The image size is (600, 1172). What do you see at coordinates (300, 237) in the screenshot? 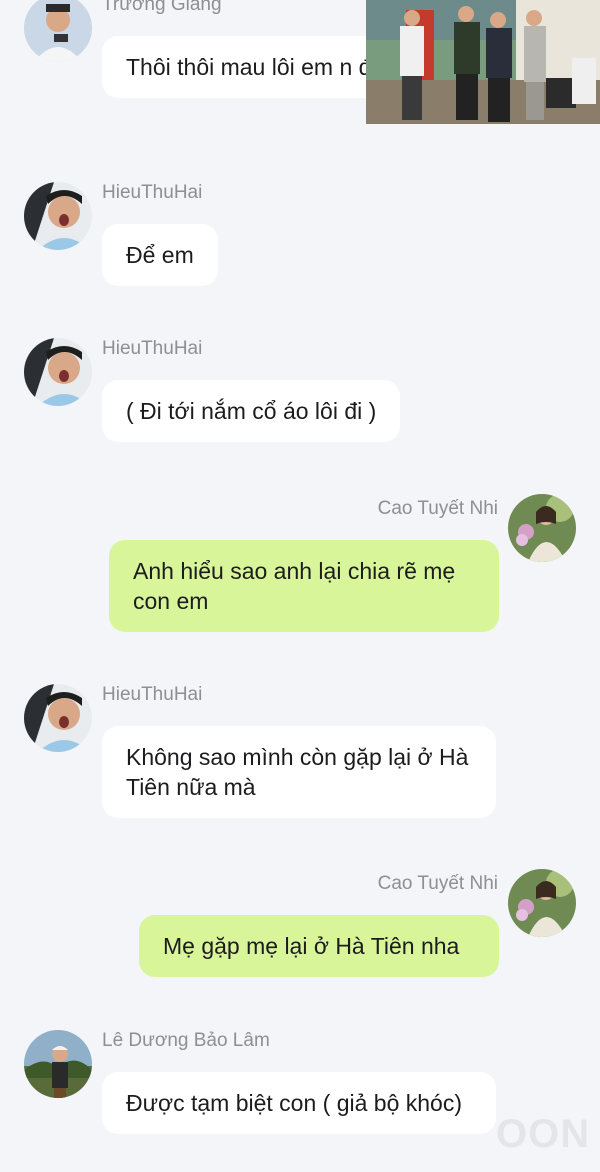
I see `message-hieuthuhai: HieuThuHai Để em` at bounding box center [300, 237].